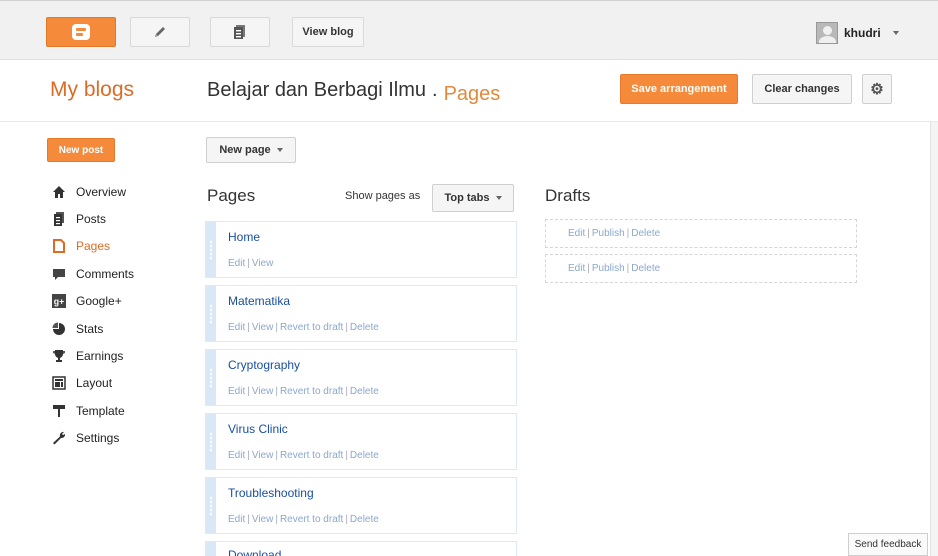 The height and width of the screenshot is (556, 938). What do you see at coordinates (160, 32) in the screenshot?
I see `new-post-pencil-button` at bounding box center [160, 32].